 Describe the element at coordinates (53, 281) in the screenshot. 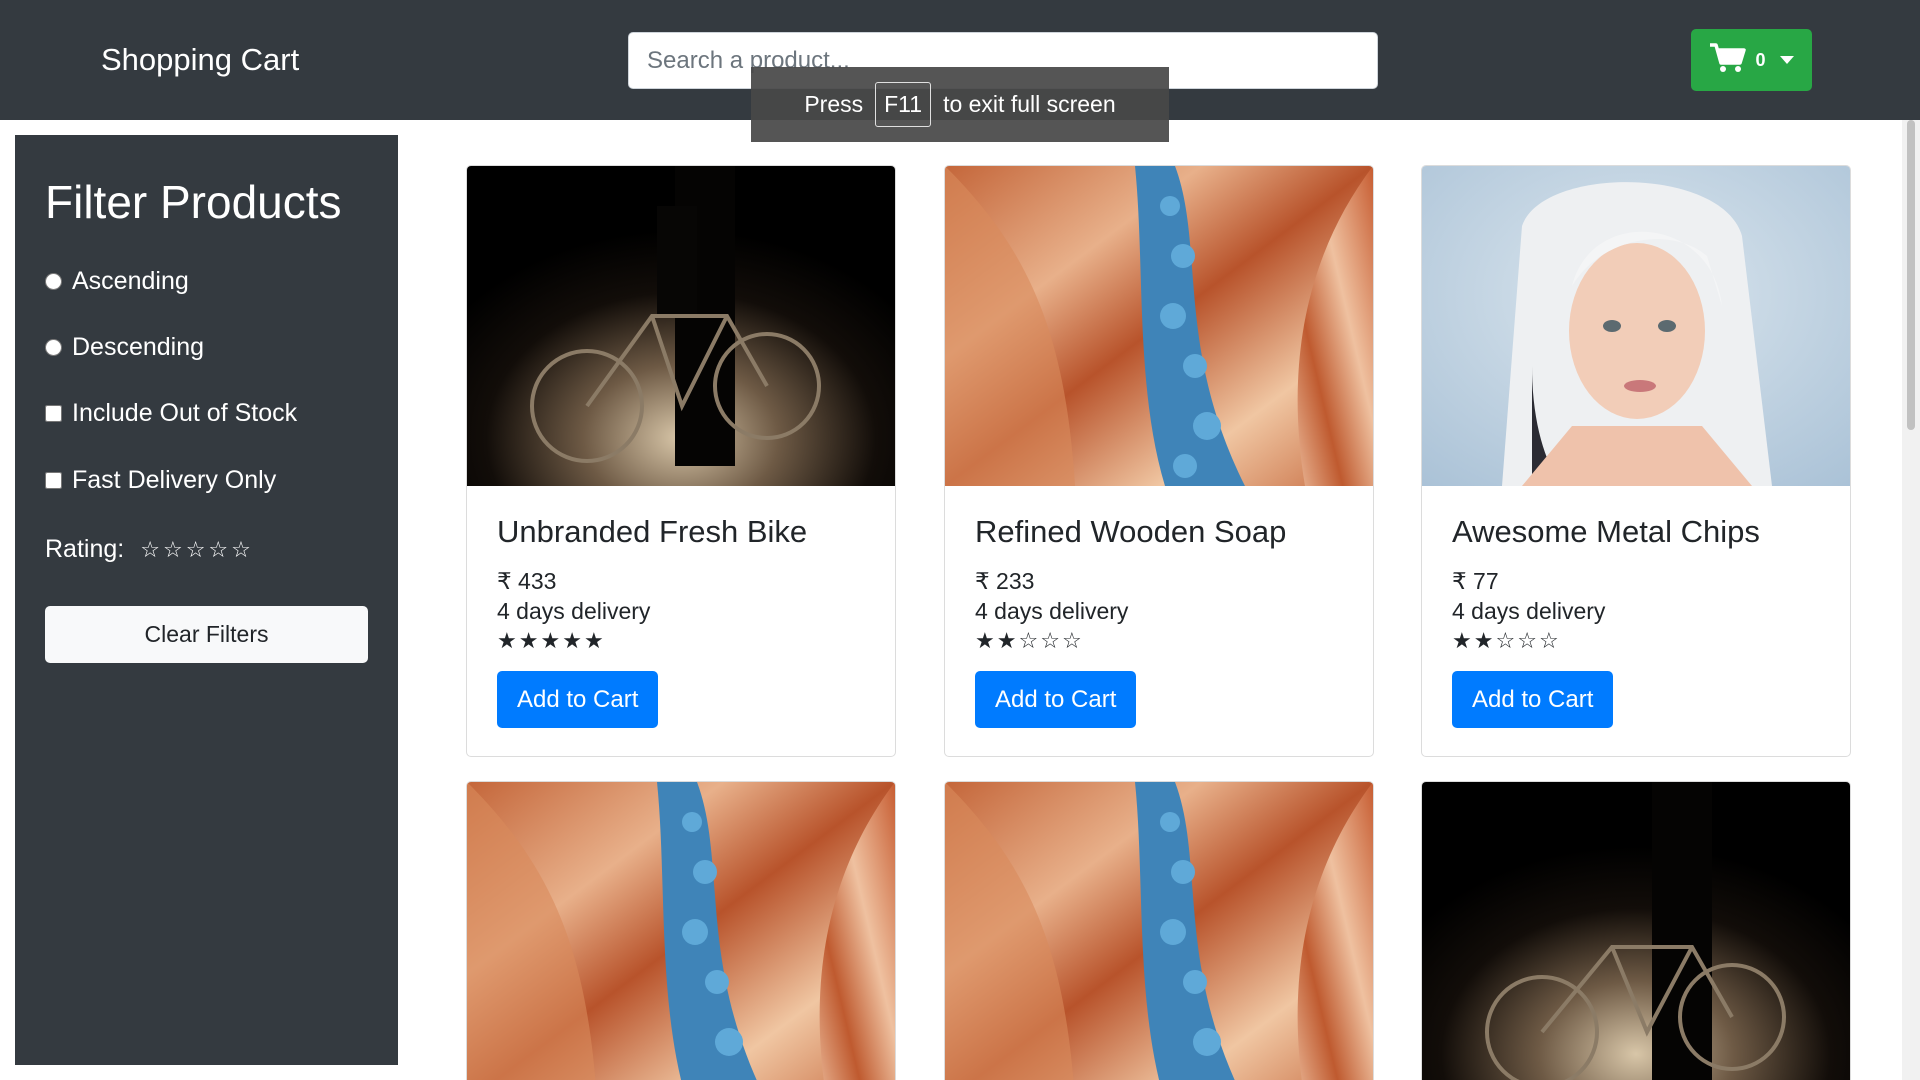

I see `ascending-radio` at that location.